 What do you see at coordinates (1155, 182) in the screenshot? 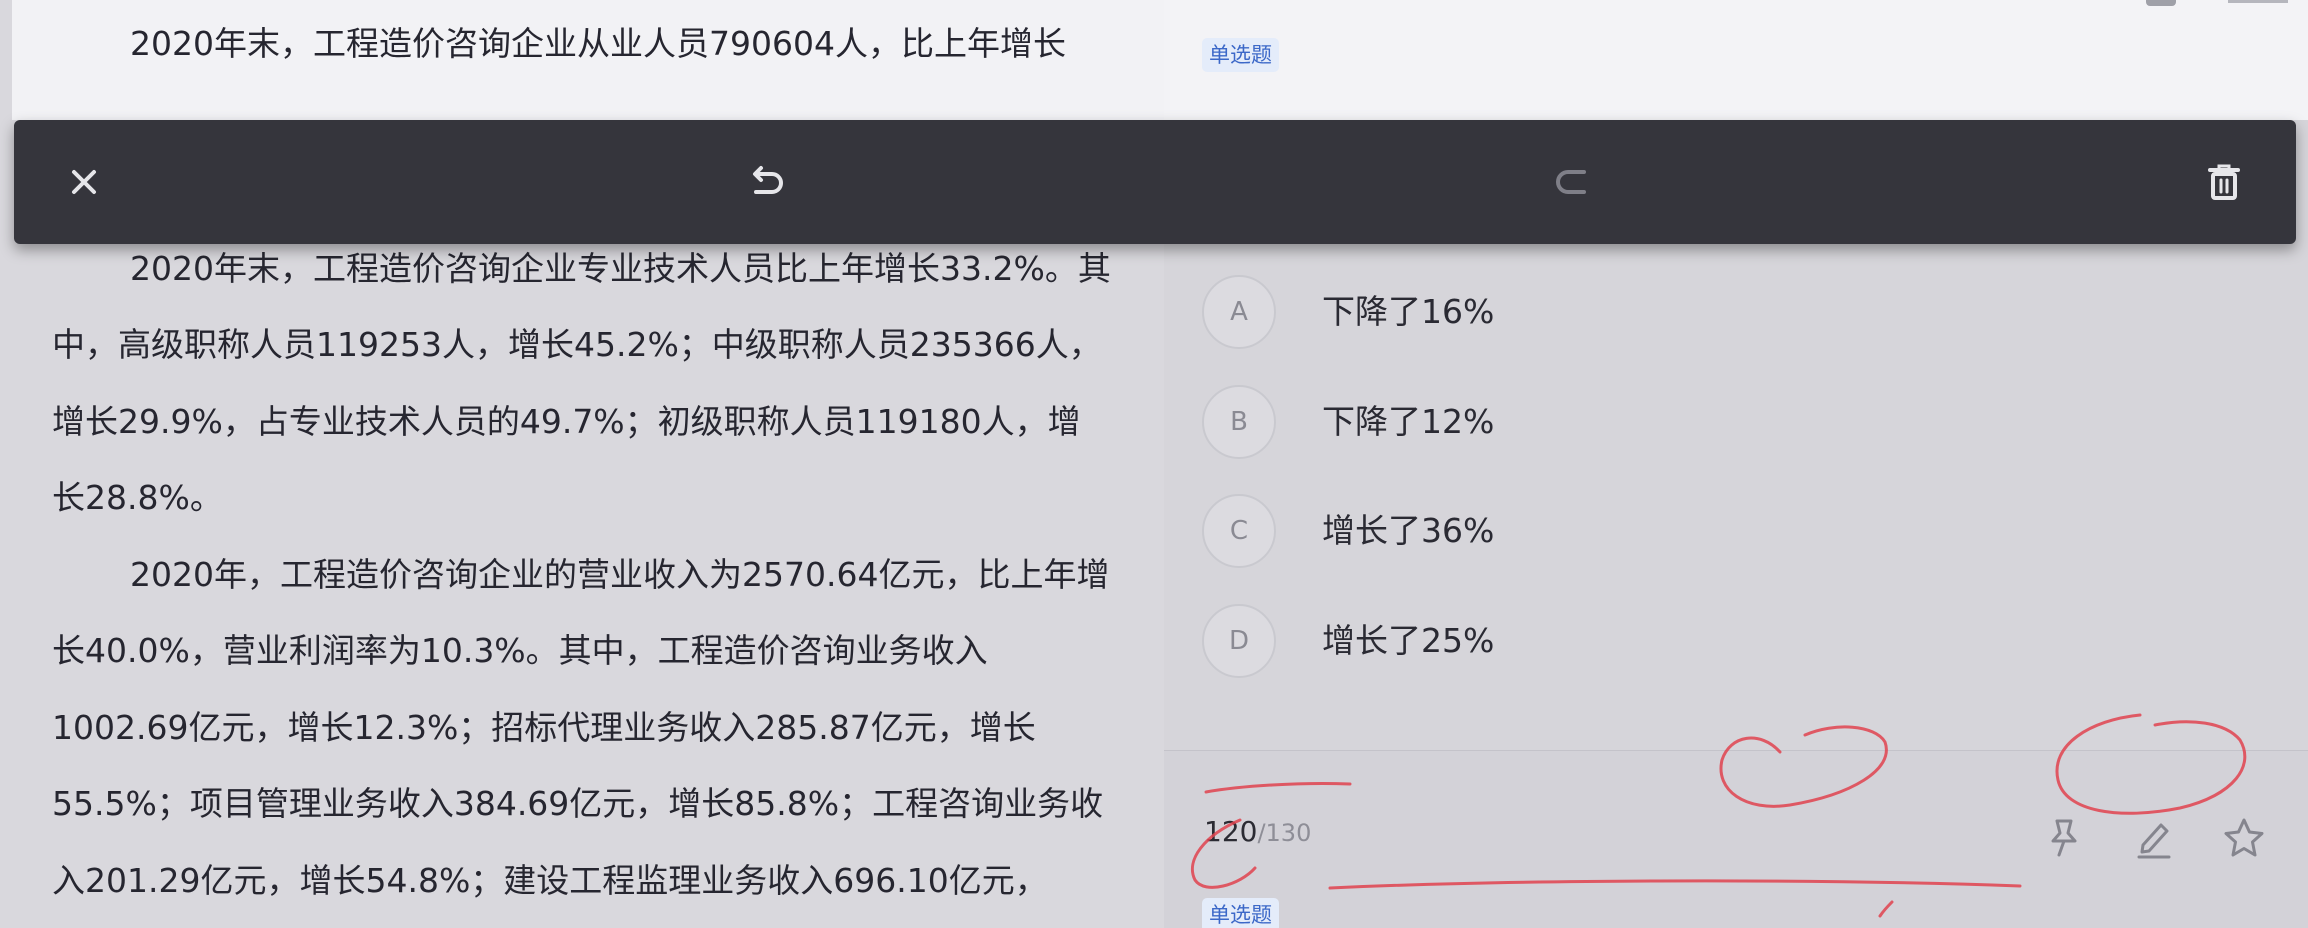
I see `annotation-toolbar` at bounding box center [1155, 182].